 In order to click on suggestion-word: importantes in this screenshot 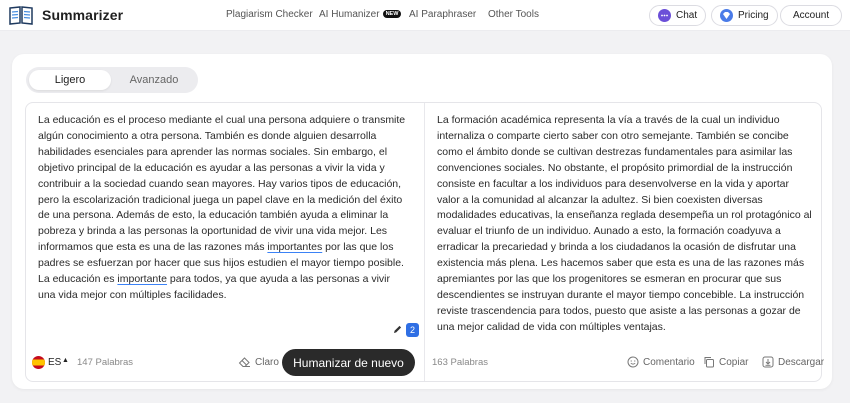, I will do `click(294, 247)`.